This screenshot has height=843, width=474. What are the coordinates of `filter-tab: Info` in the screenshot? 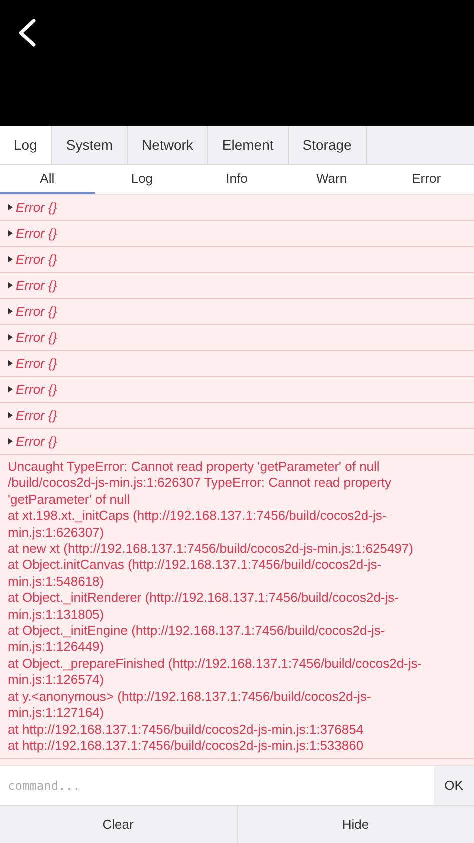 It's located at (237, 179).